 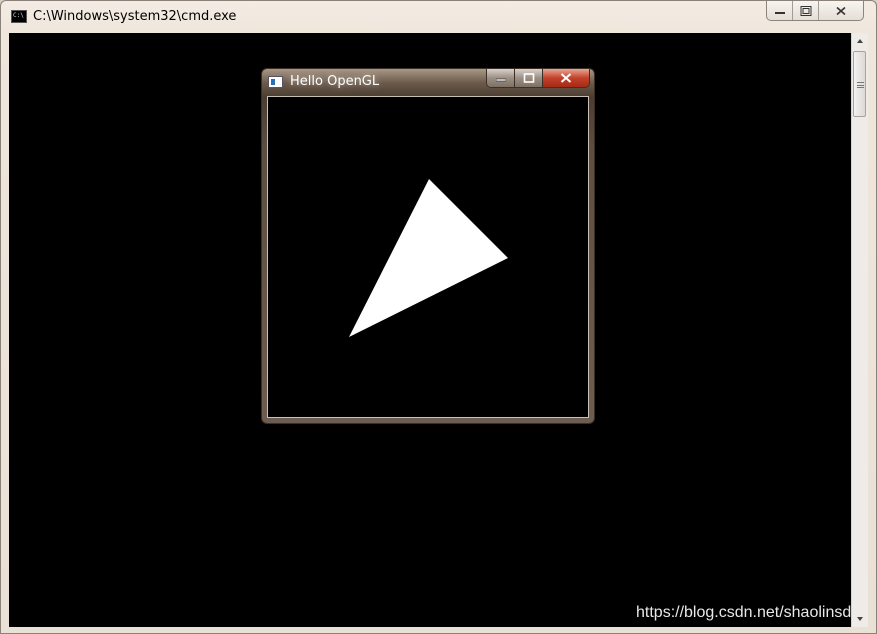 I want to click on cmd-close-button, so click(x=841, y=10).